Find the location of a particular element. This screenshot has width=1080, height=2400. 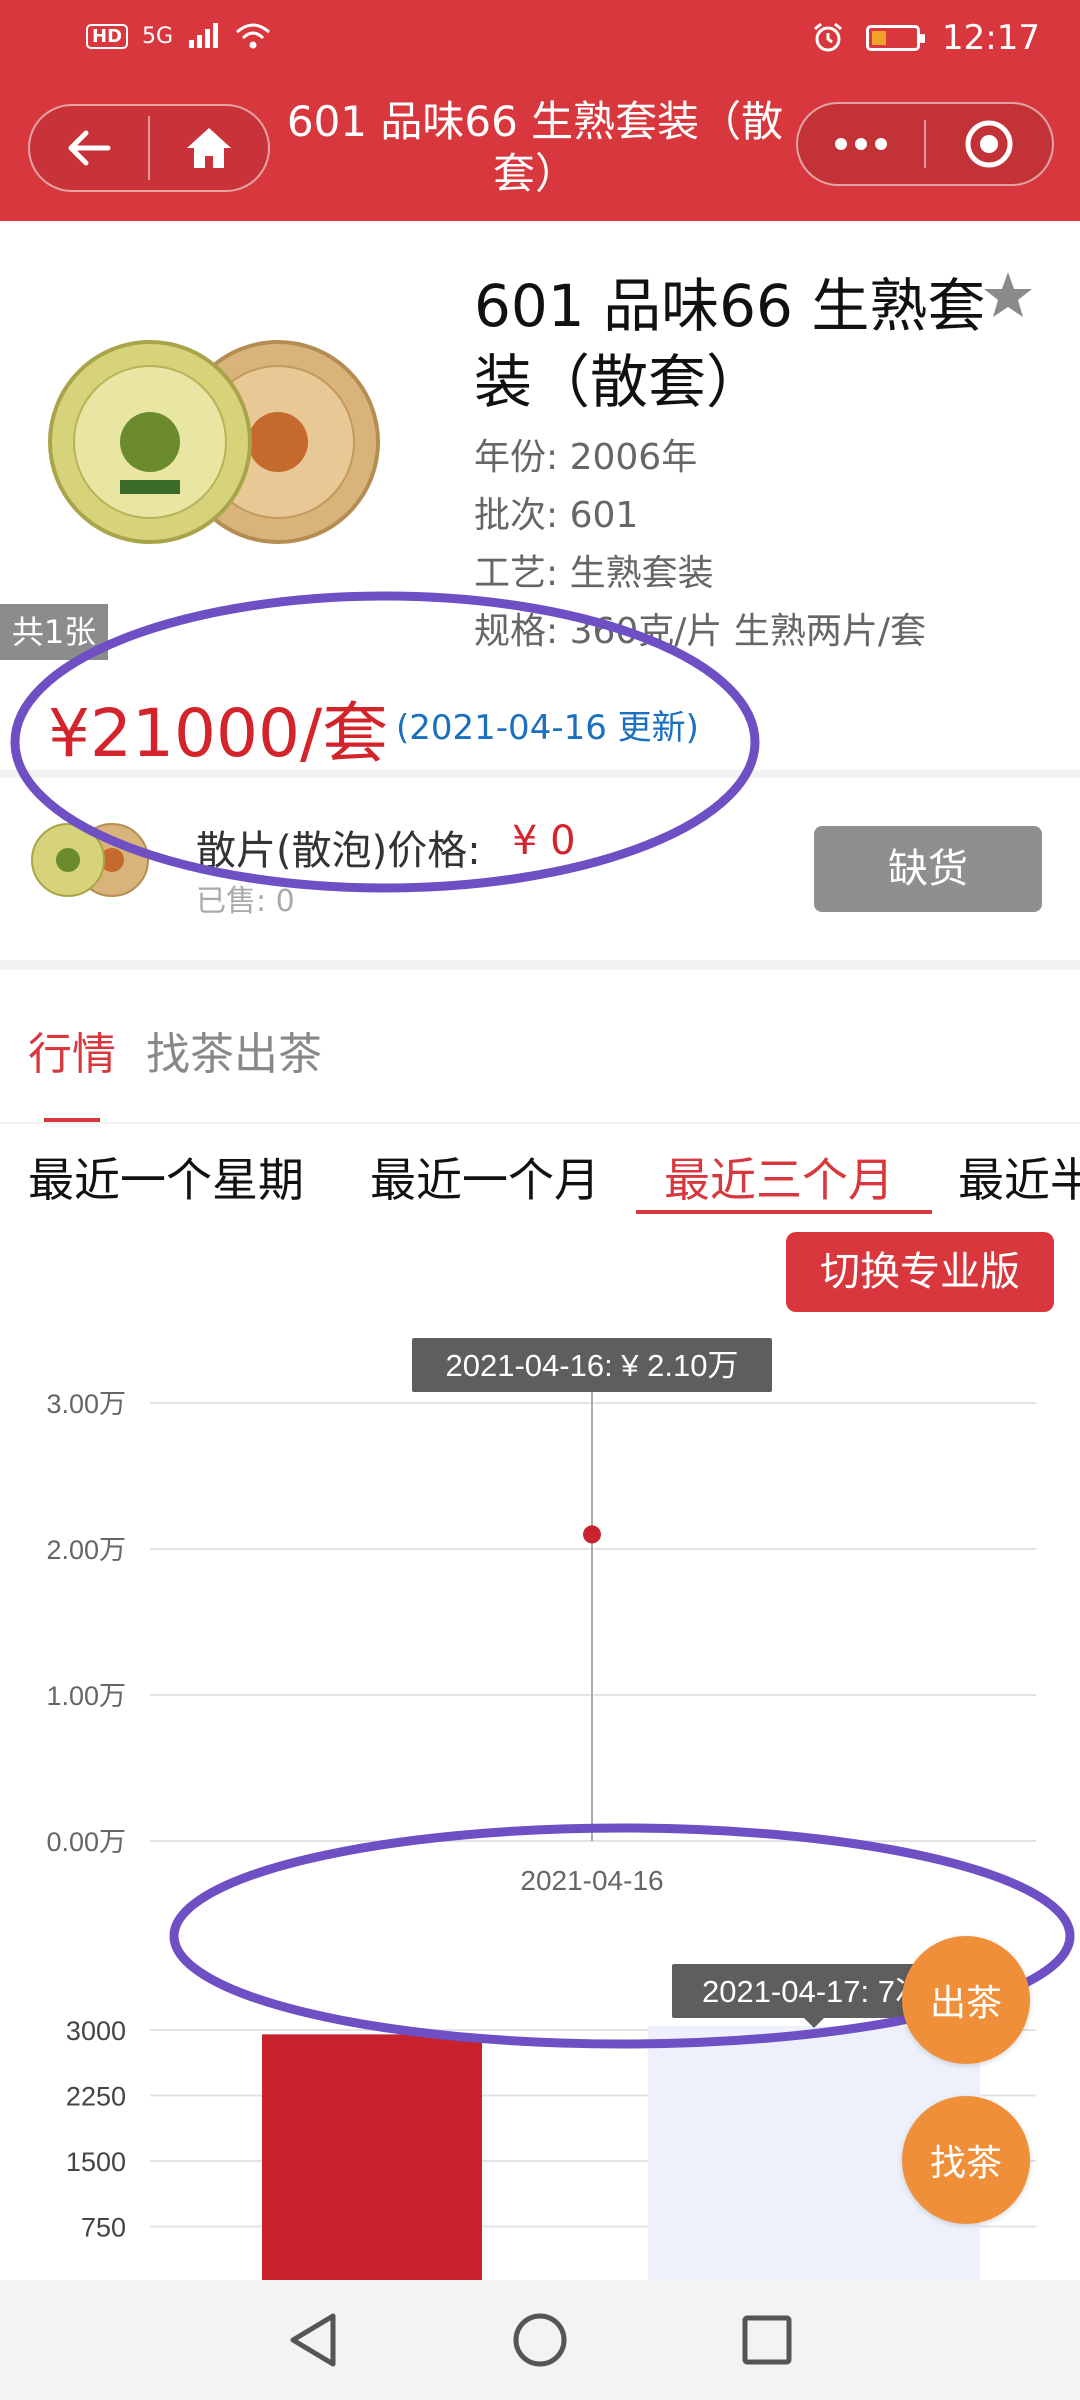

more-button is located at coordinates (861, 144).